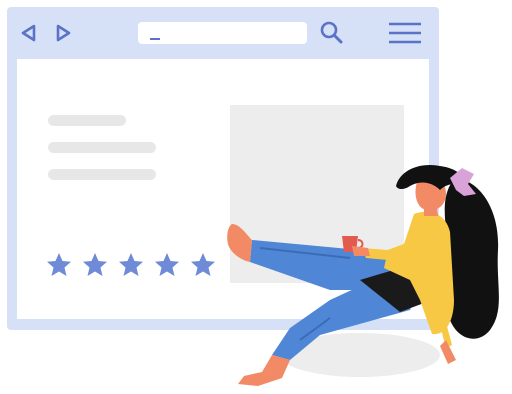 This screenshot has width=512, height=394. What do you see at coordinates (360, 355) in the screenshot?
I see `ground-shadow` at bounding box center [360, 355].